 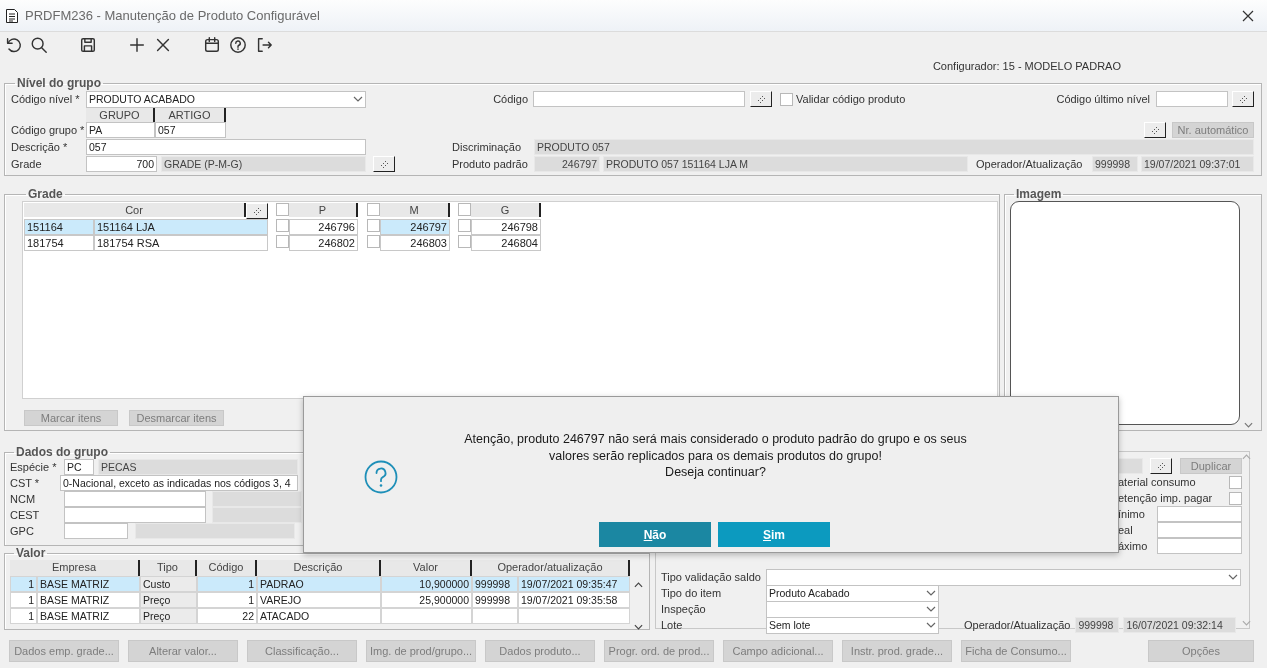 I want to click on field-label: Grade, so click(x=27, y=163).